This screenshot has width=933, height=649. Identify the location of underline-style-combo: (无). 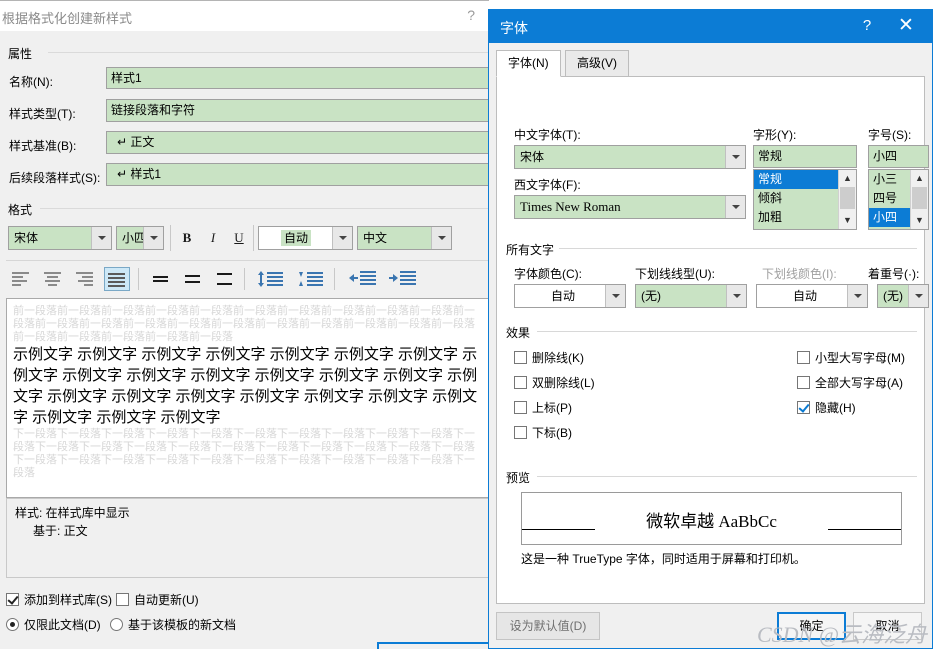
(691, 296).